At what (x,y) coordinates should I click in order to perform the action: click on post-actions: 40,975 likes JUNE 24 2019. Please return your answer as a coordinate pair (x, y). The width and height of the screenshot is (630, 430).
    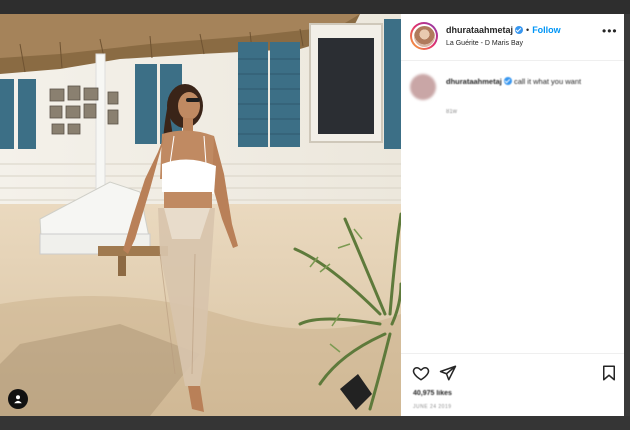
    Looking at the image, I should click on (512, 385).